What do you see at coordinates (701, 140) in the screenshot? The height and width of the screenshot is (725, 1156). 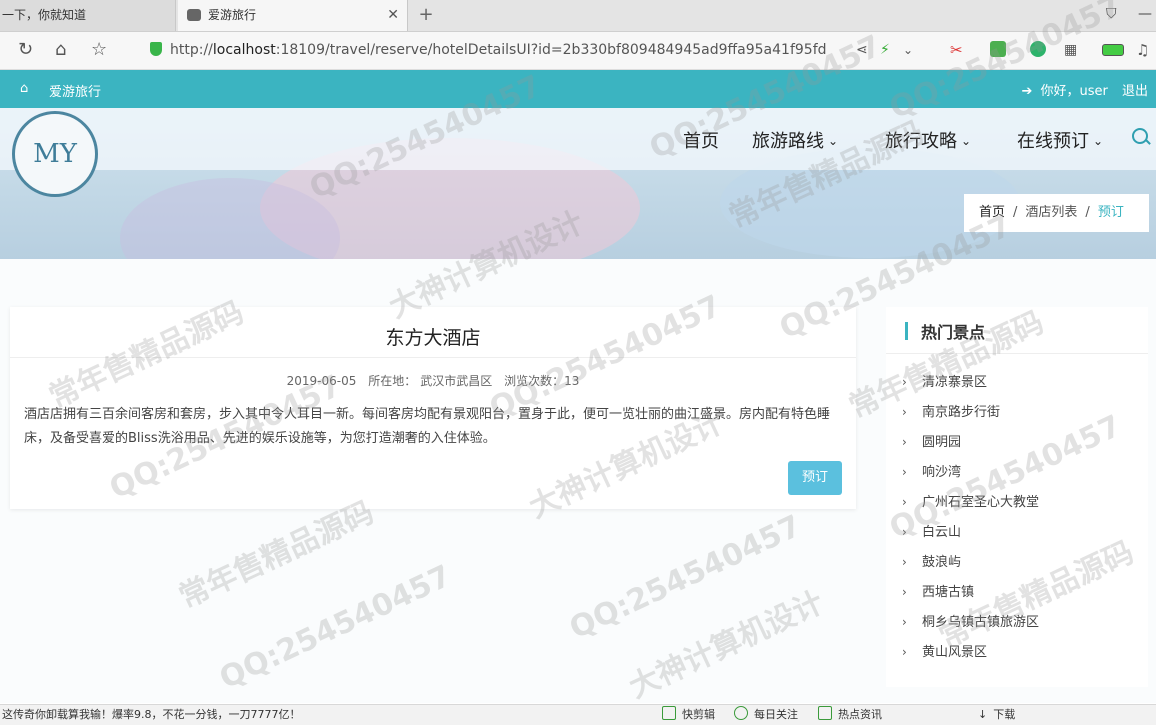 I see `nav-home: 首页` at bounding box center [701, 140].